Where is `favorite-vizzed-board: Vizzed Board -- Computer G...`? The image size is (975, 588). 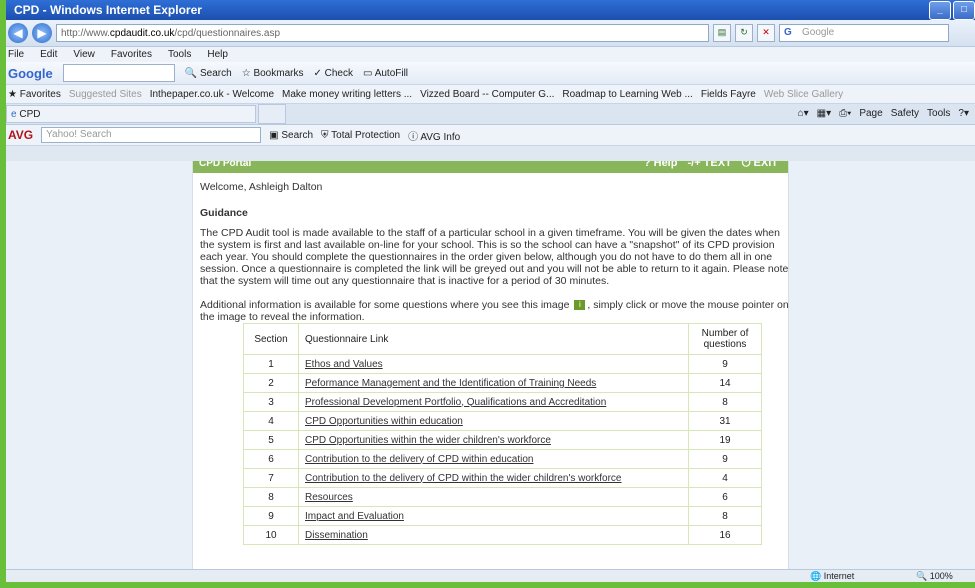 favorite-vizzed-board: Vizzed Board -- Computer G... is located at coordinates (487, 94).